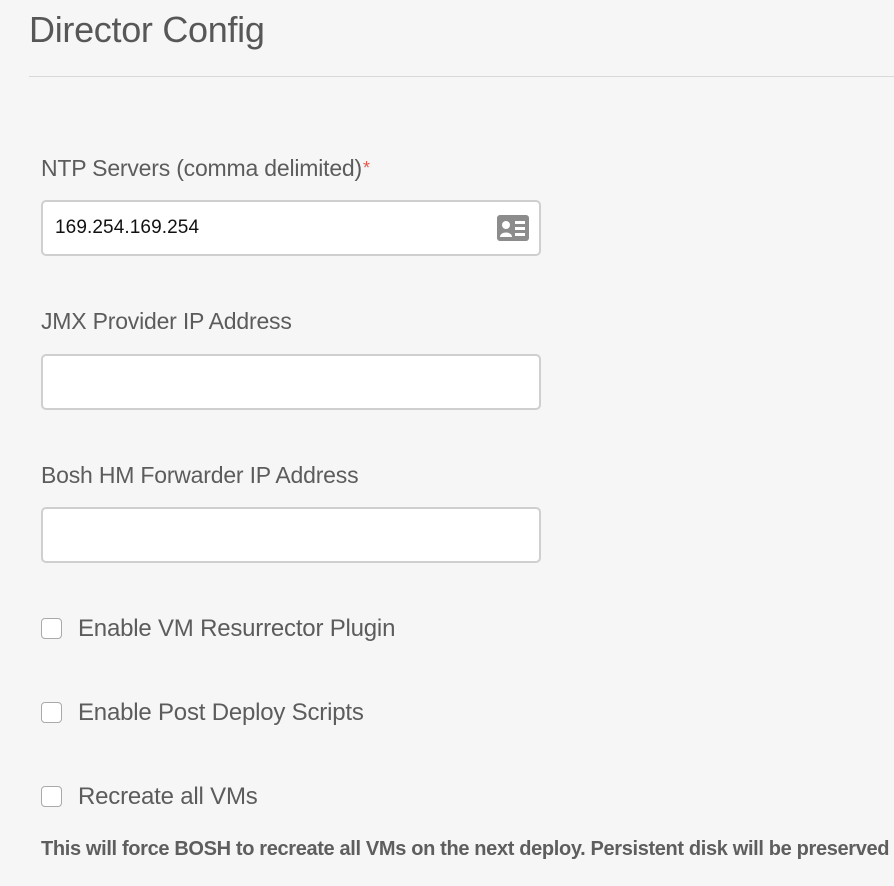 The width and height of the screenshot is (894, 886). I want to click on ntp-servers-label: NTP Servers (comma delimited)*, so click(205, 168).